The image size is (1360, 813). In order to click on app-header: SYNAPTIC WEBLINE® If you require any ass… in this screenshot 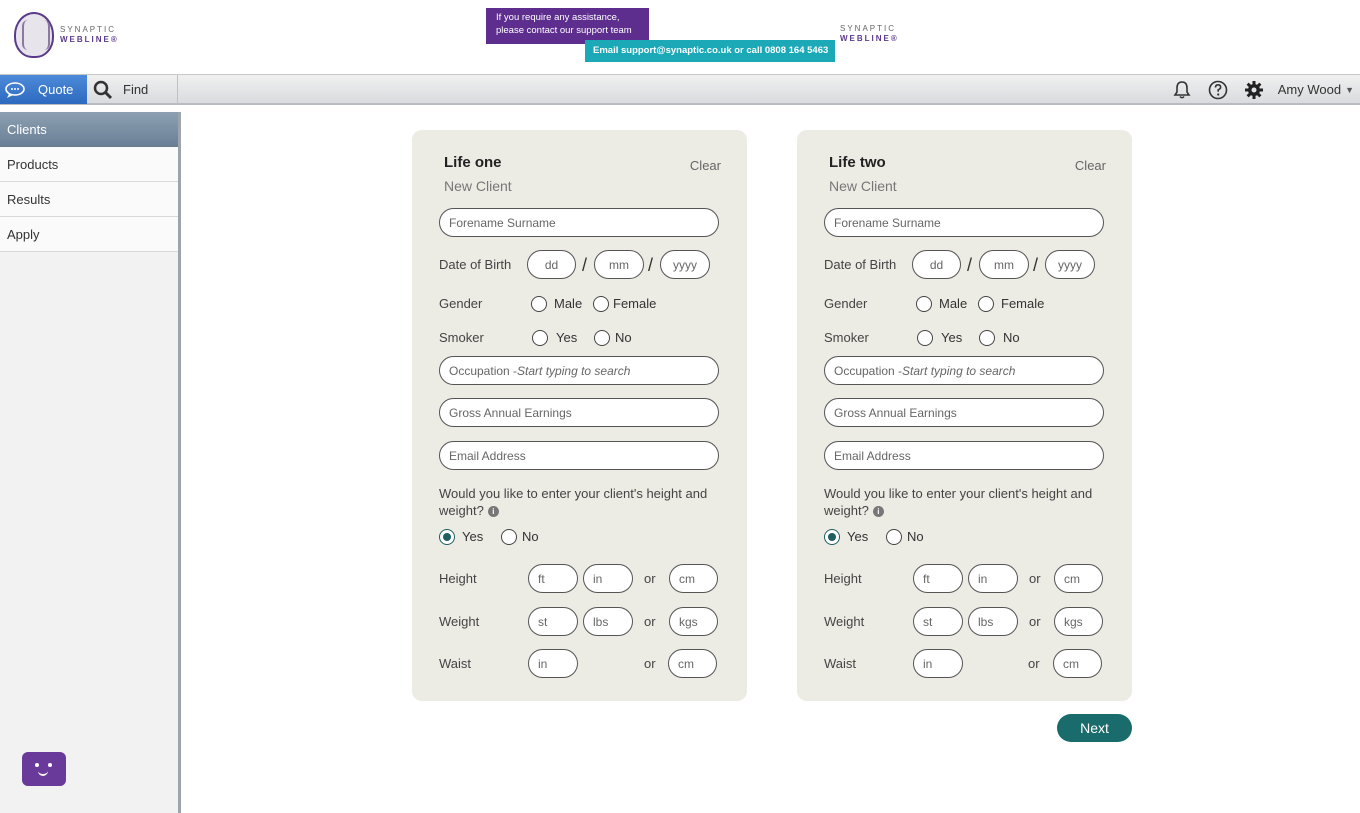, I will do `click(680, 37)`.